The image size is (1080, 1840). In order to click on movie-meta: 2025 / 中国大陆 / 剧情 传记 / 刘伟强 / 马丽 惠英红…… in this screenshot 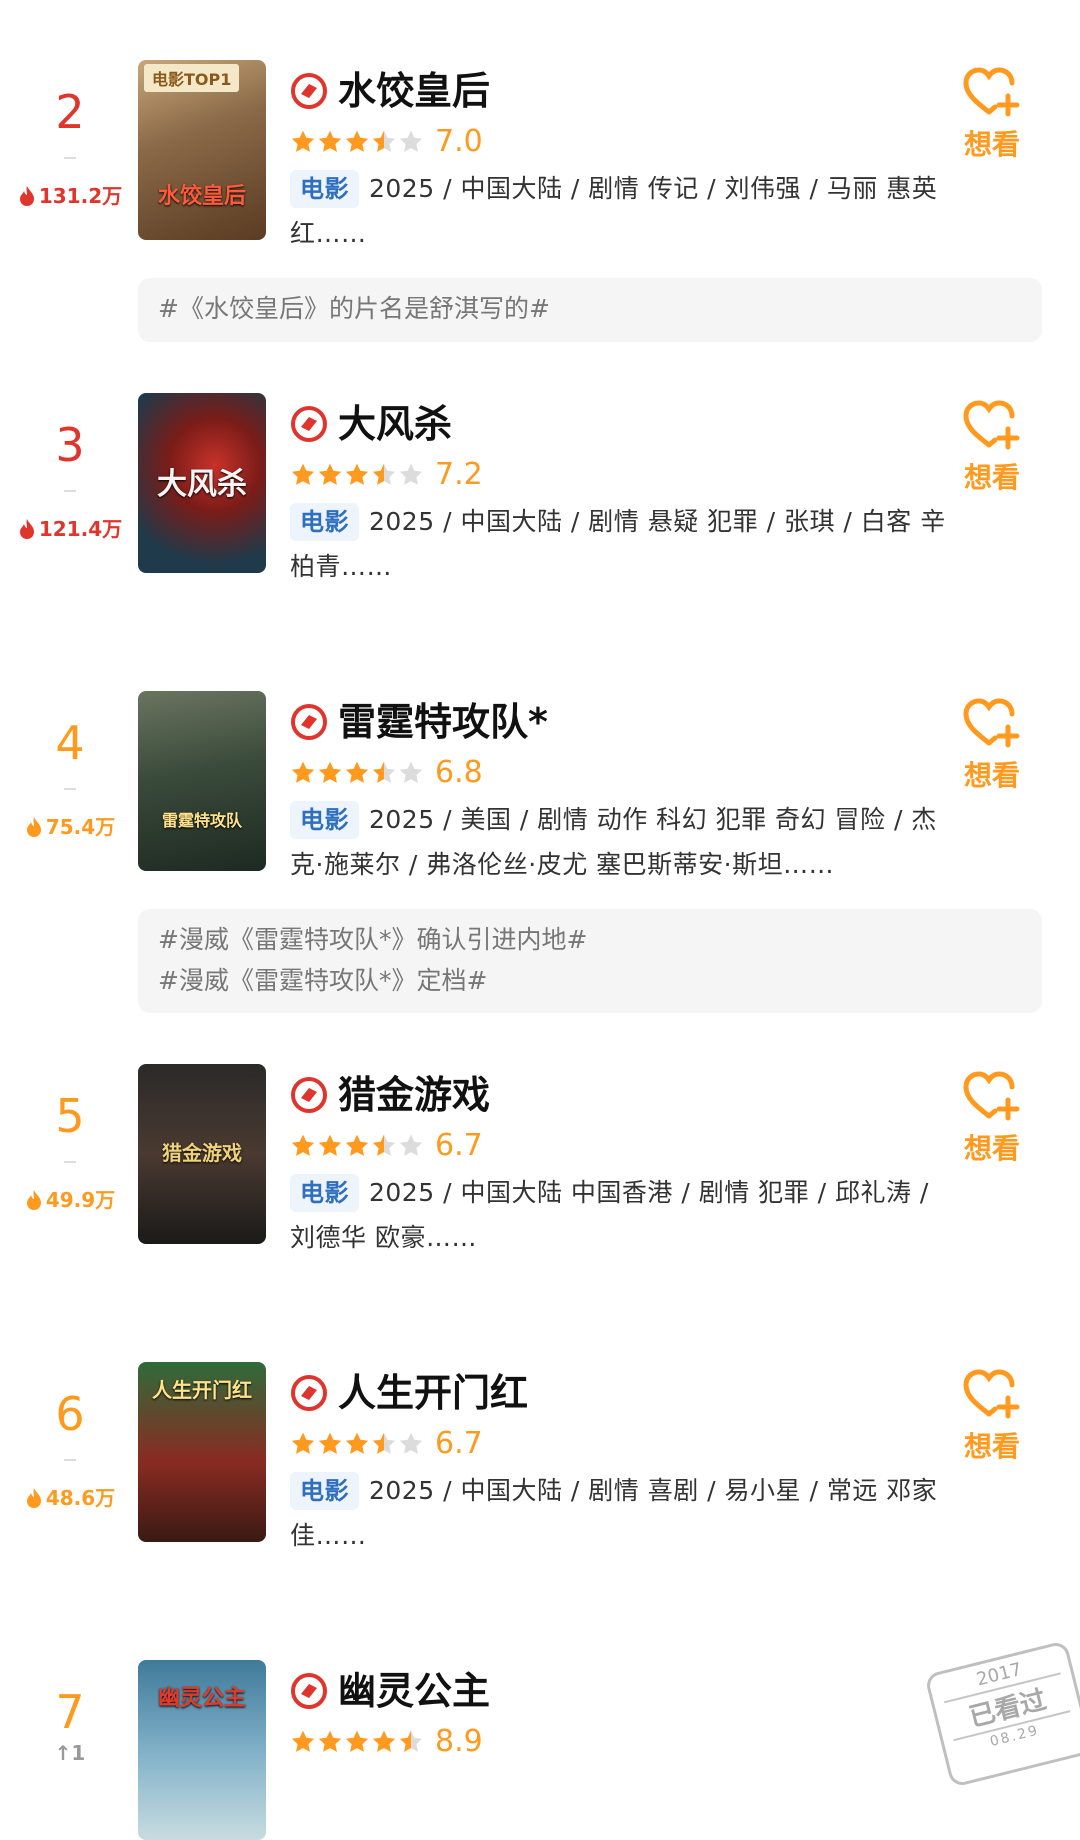, I will do `click(614, 211)`.